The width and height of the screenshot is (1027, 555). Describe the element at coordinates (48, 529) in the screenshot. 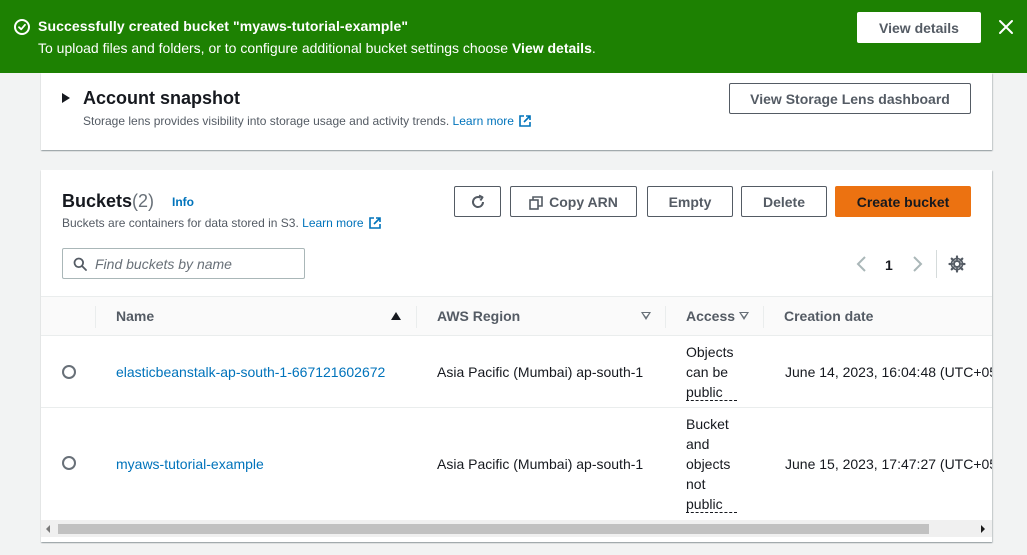

I see `scroll-left-arrow-icon` at that location.